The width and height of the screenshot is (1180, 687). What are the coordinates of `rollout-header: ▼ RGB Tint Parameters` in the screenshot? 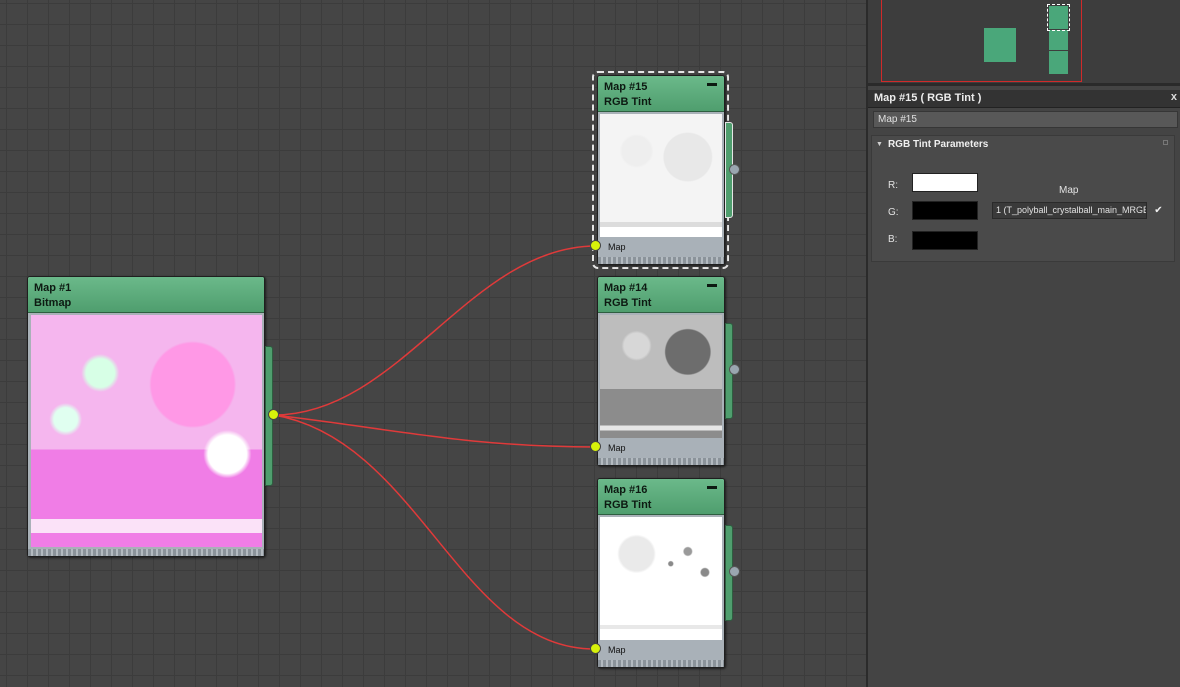 It's located at (932, 144).